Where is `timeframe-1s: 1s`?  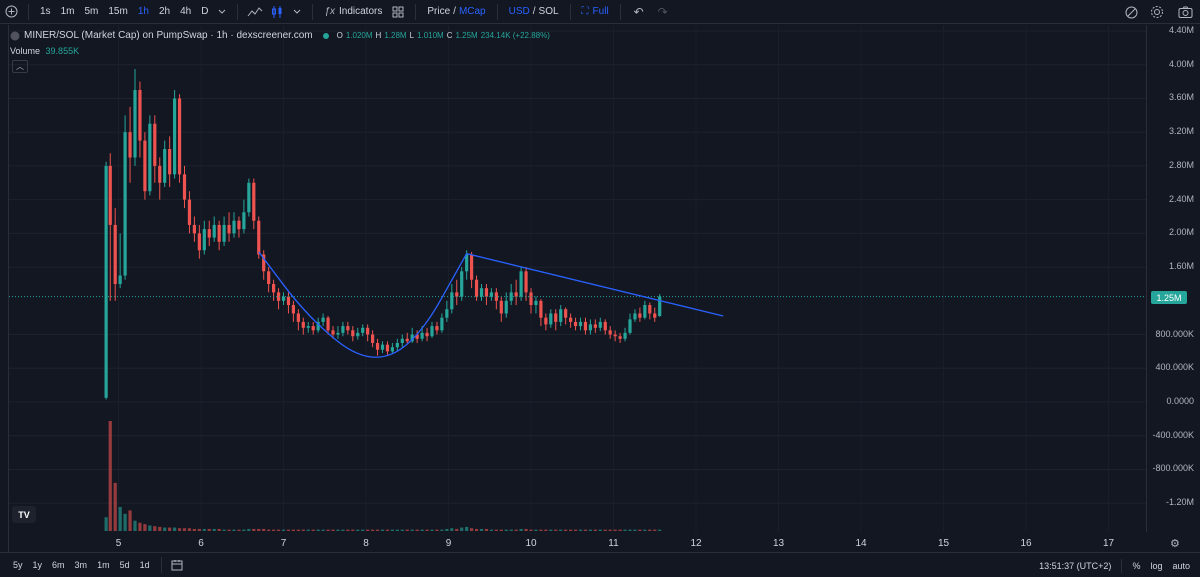 timeframe-1s: 1s is located at coordinates (45, 12).